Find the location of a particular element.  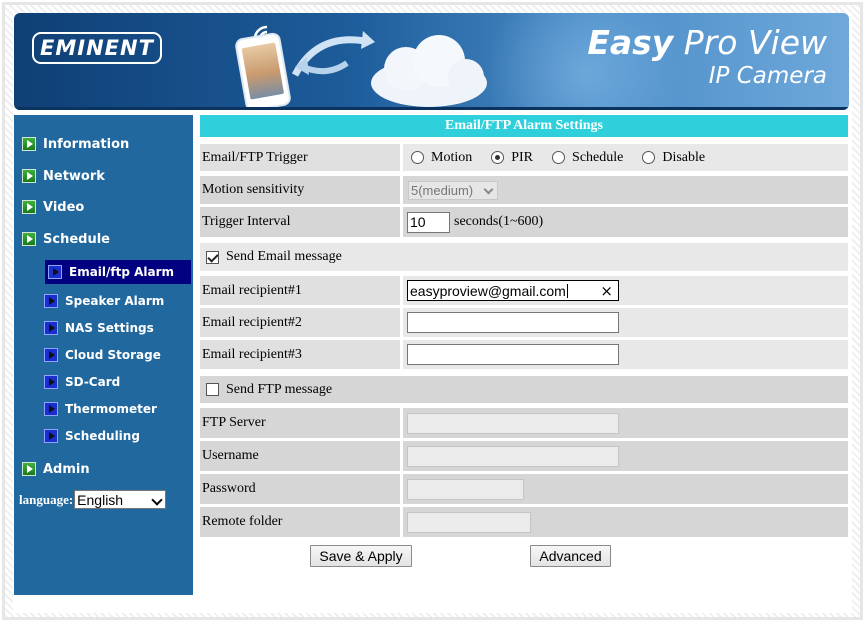

send-email-checkbox is located at coordinates (212, 257).